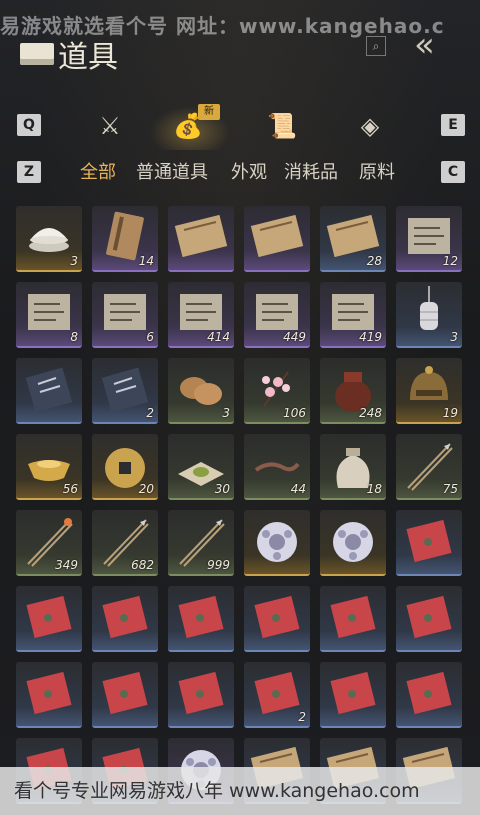 Image resolution: width=480 pixels, height=815 pixels. I want to click on item-count: 14, so click(146, 261).